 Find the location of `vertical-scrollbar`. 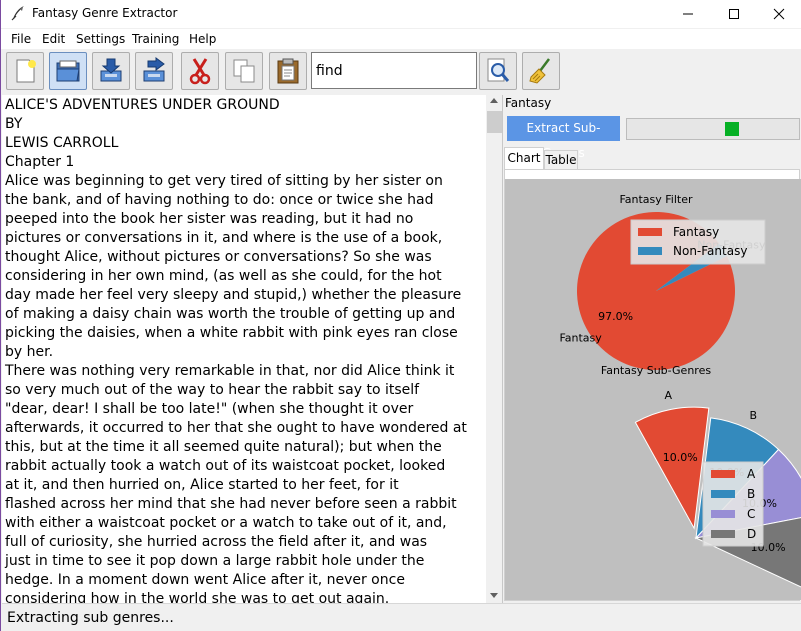

vertical-scrollbar is located at coordinates (494, 349).